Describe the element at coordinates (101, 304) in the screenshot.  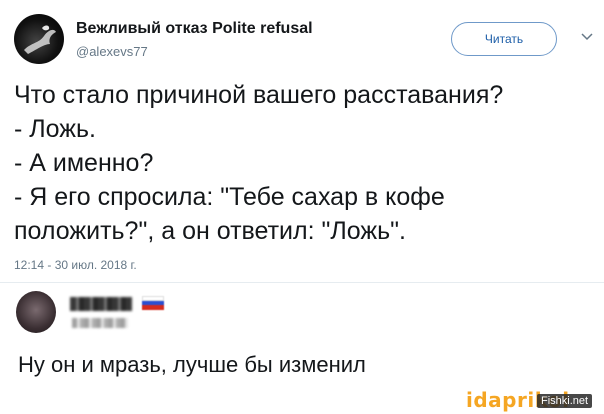
I see `reply-username-redacted` at that location.